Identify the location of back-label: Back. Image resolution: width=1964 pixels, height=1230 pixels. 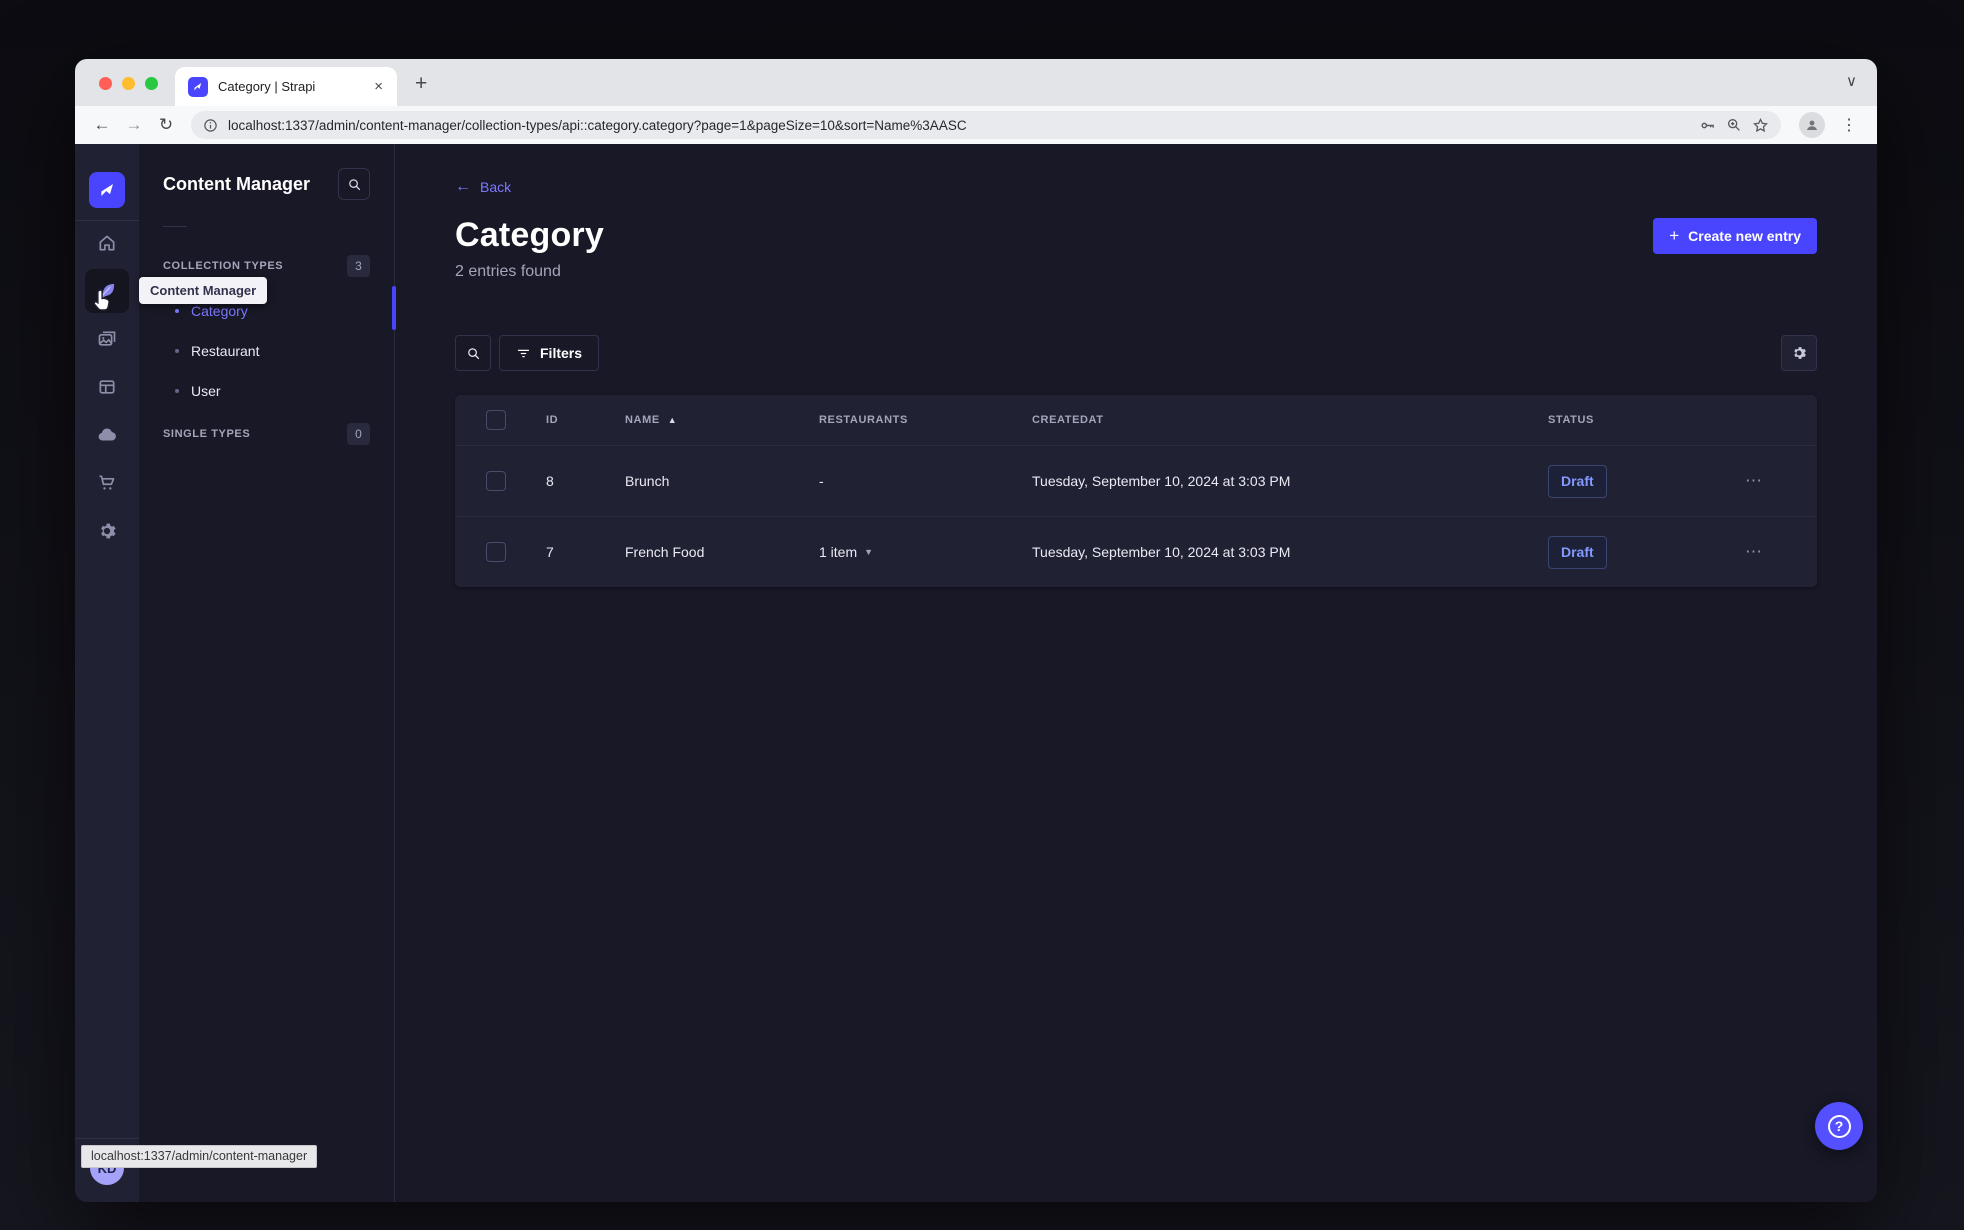
(496, 187).